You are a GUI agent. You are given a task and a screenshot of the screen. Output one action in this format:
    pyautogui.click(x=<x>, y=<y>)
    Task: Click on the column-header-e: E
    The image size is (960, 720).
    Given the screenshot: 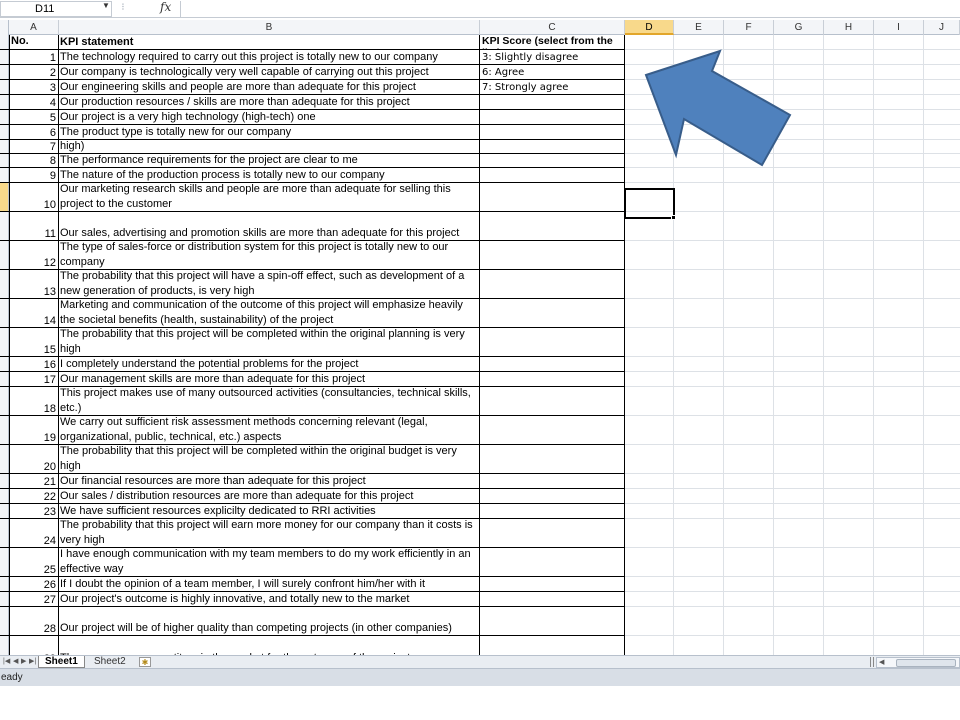 What is the action you would take?
    pyautogui.click(x=699, y=27)
    